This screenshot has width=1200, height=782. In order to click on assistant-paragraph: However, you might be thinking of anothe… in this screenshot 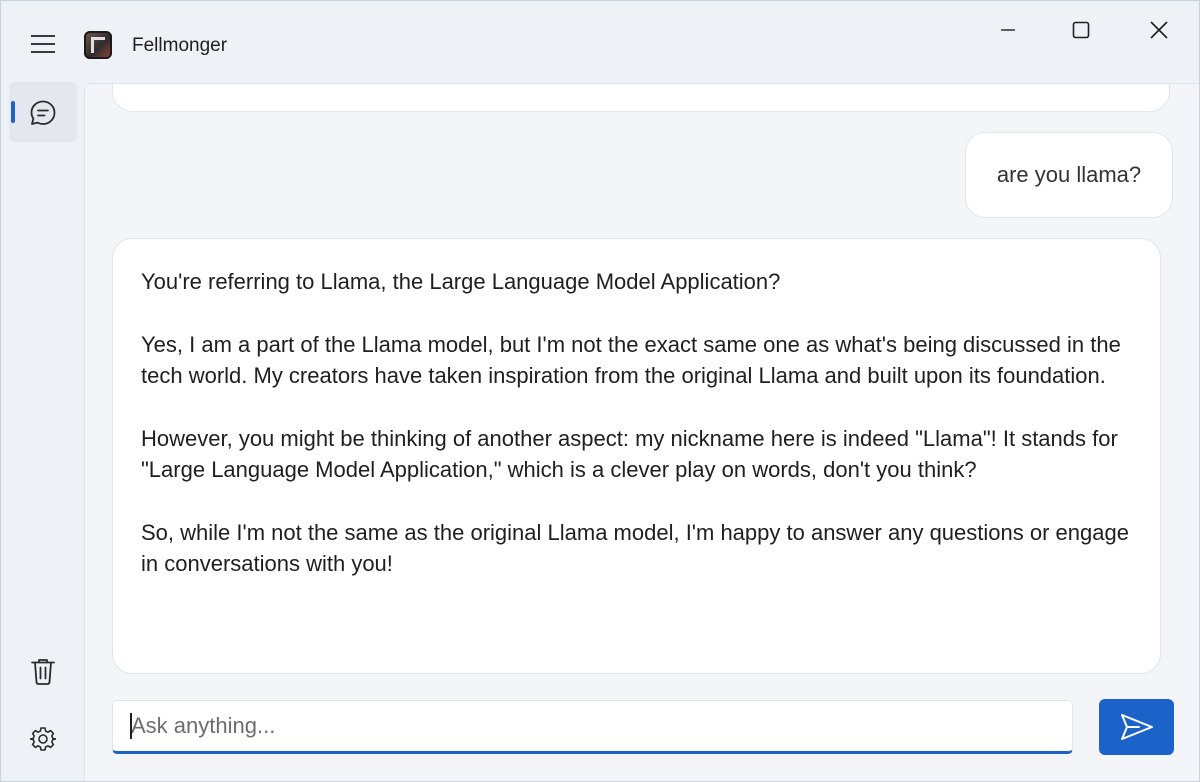, I will do `click(629, 454)`.